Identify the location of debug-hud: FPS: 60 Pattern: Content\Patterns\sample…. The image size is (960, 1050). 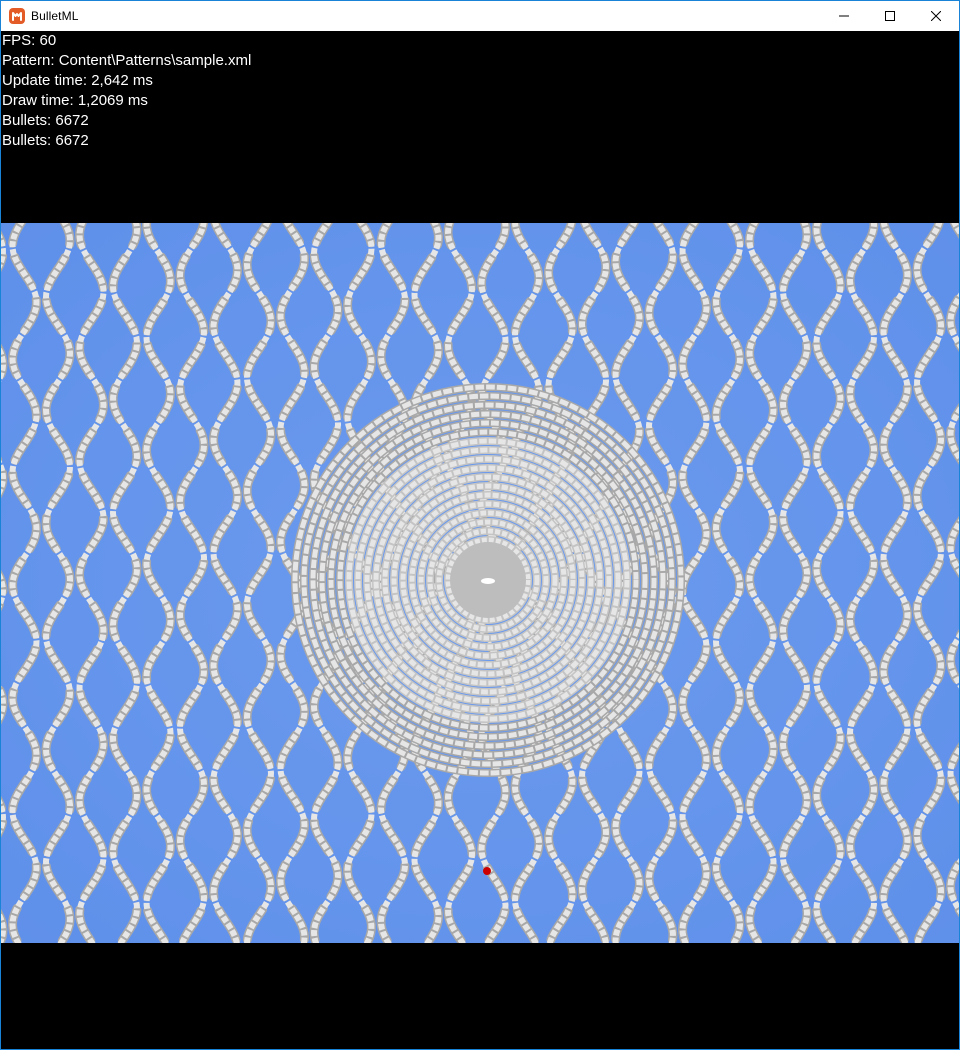
(126, 91).